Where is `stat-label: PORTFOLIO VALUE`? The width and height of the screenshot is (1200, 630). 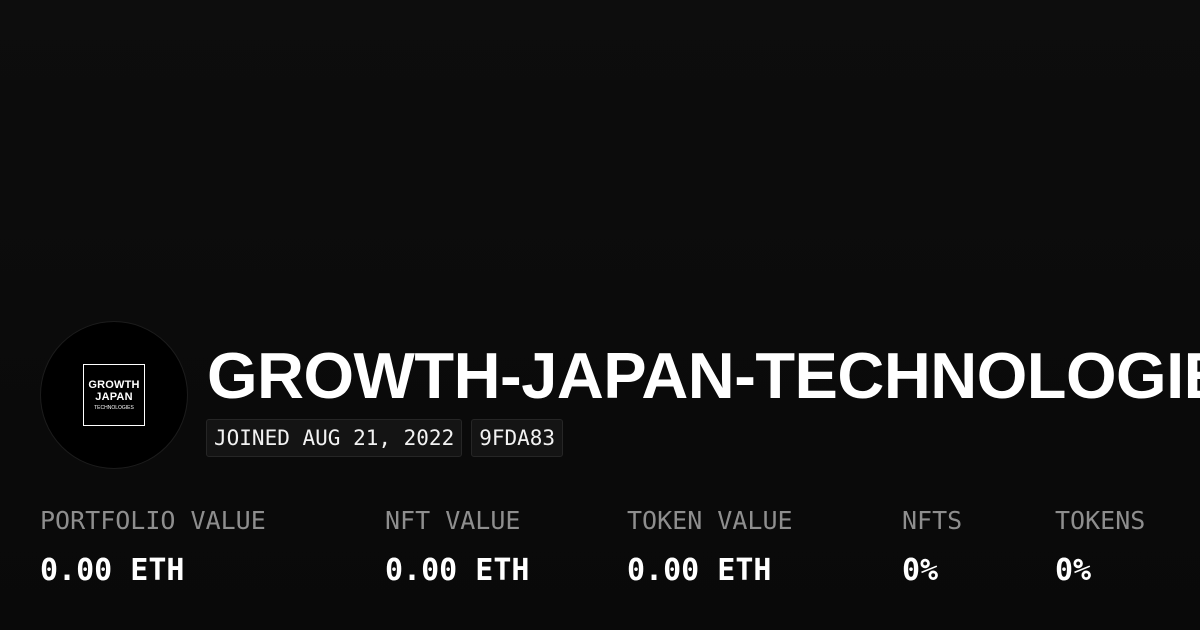
stat-label: PORTFOLIO VALUE is located at coordinates (153, 520).